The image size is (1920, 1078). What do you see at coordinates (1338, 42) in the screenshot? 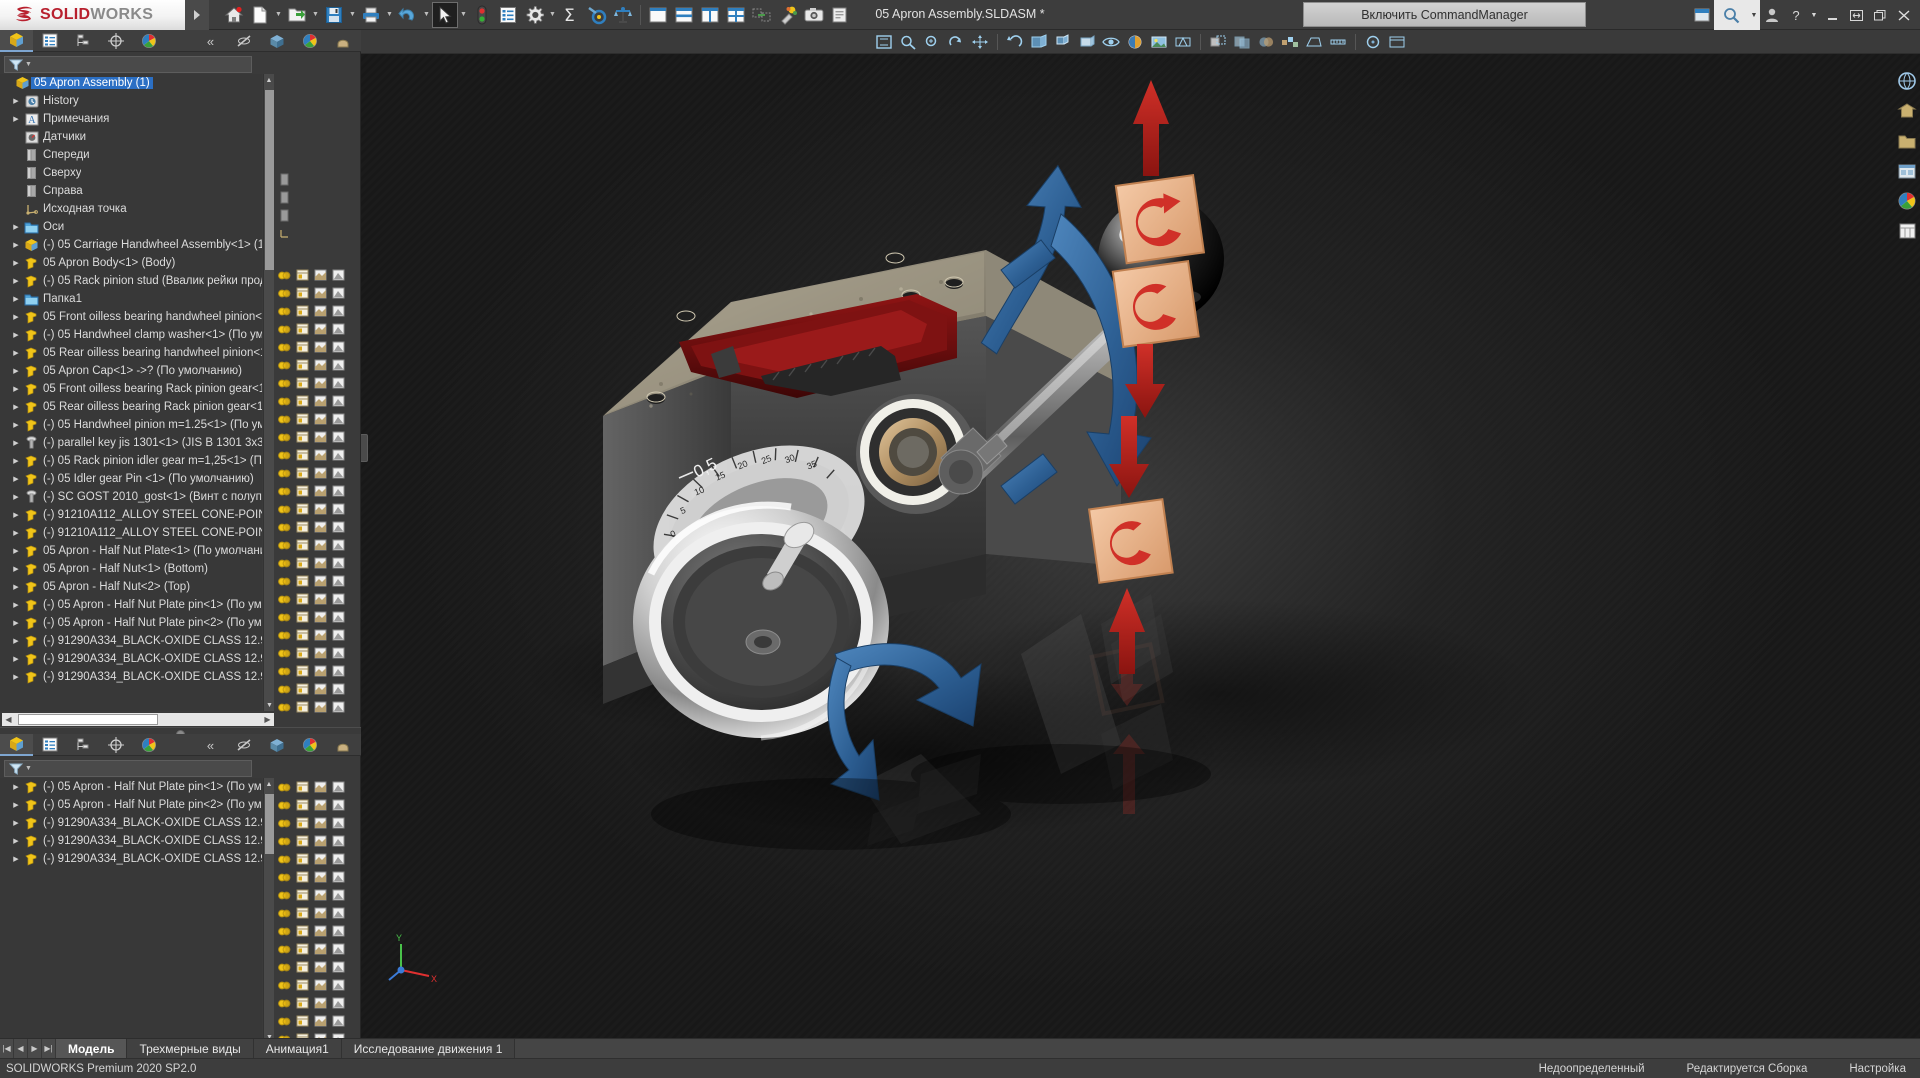
I see `measure-view-icon` at bounding box center [1338, 42].